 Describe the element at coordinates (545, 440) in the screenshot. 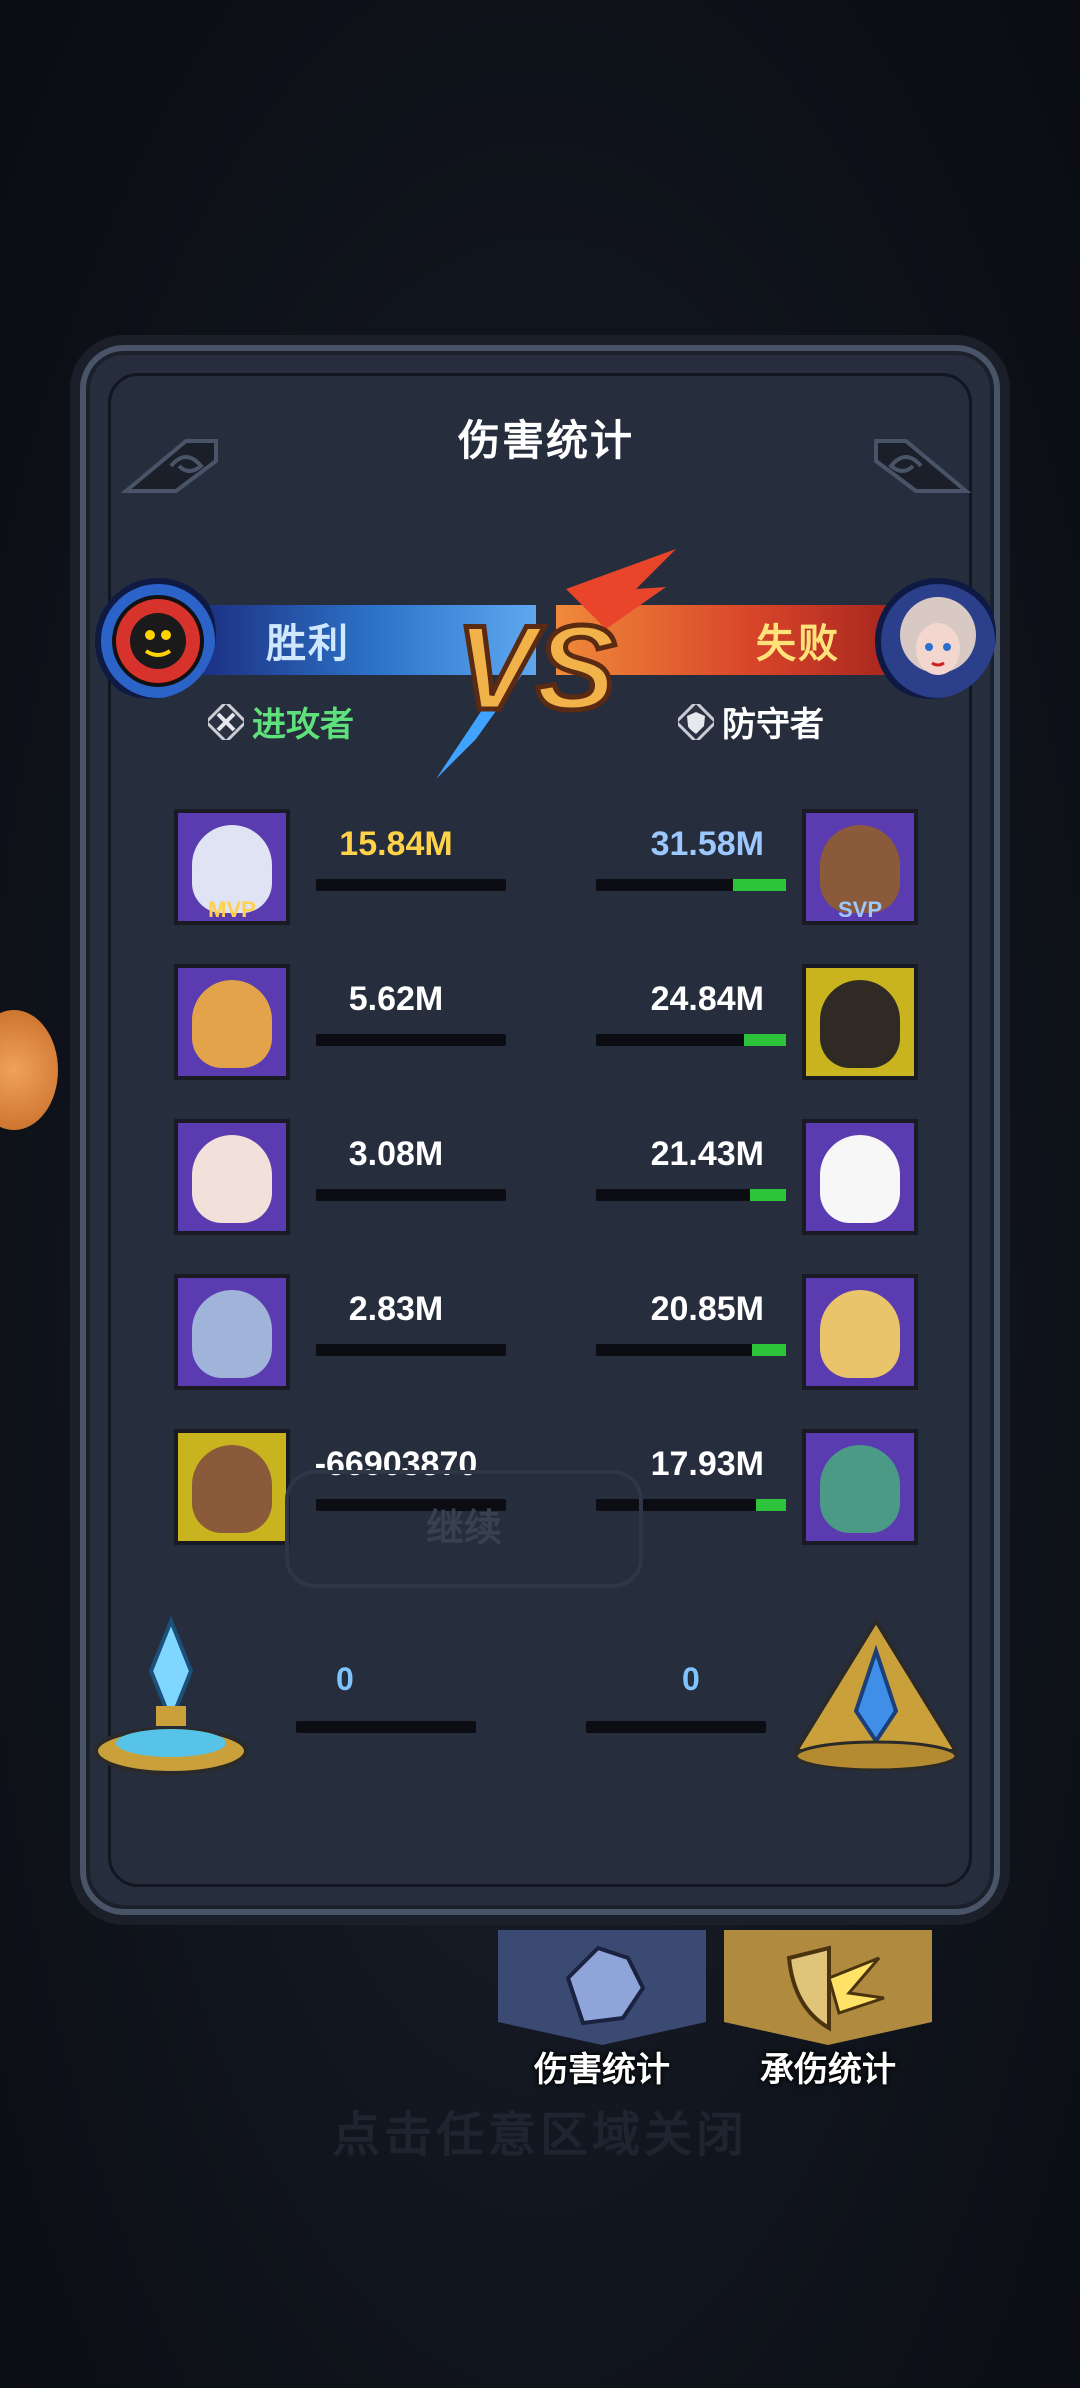

I see `page-title: 伤害统计` at that location.